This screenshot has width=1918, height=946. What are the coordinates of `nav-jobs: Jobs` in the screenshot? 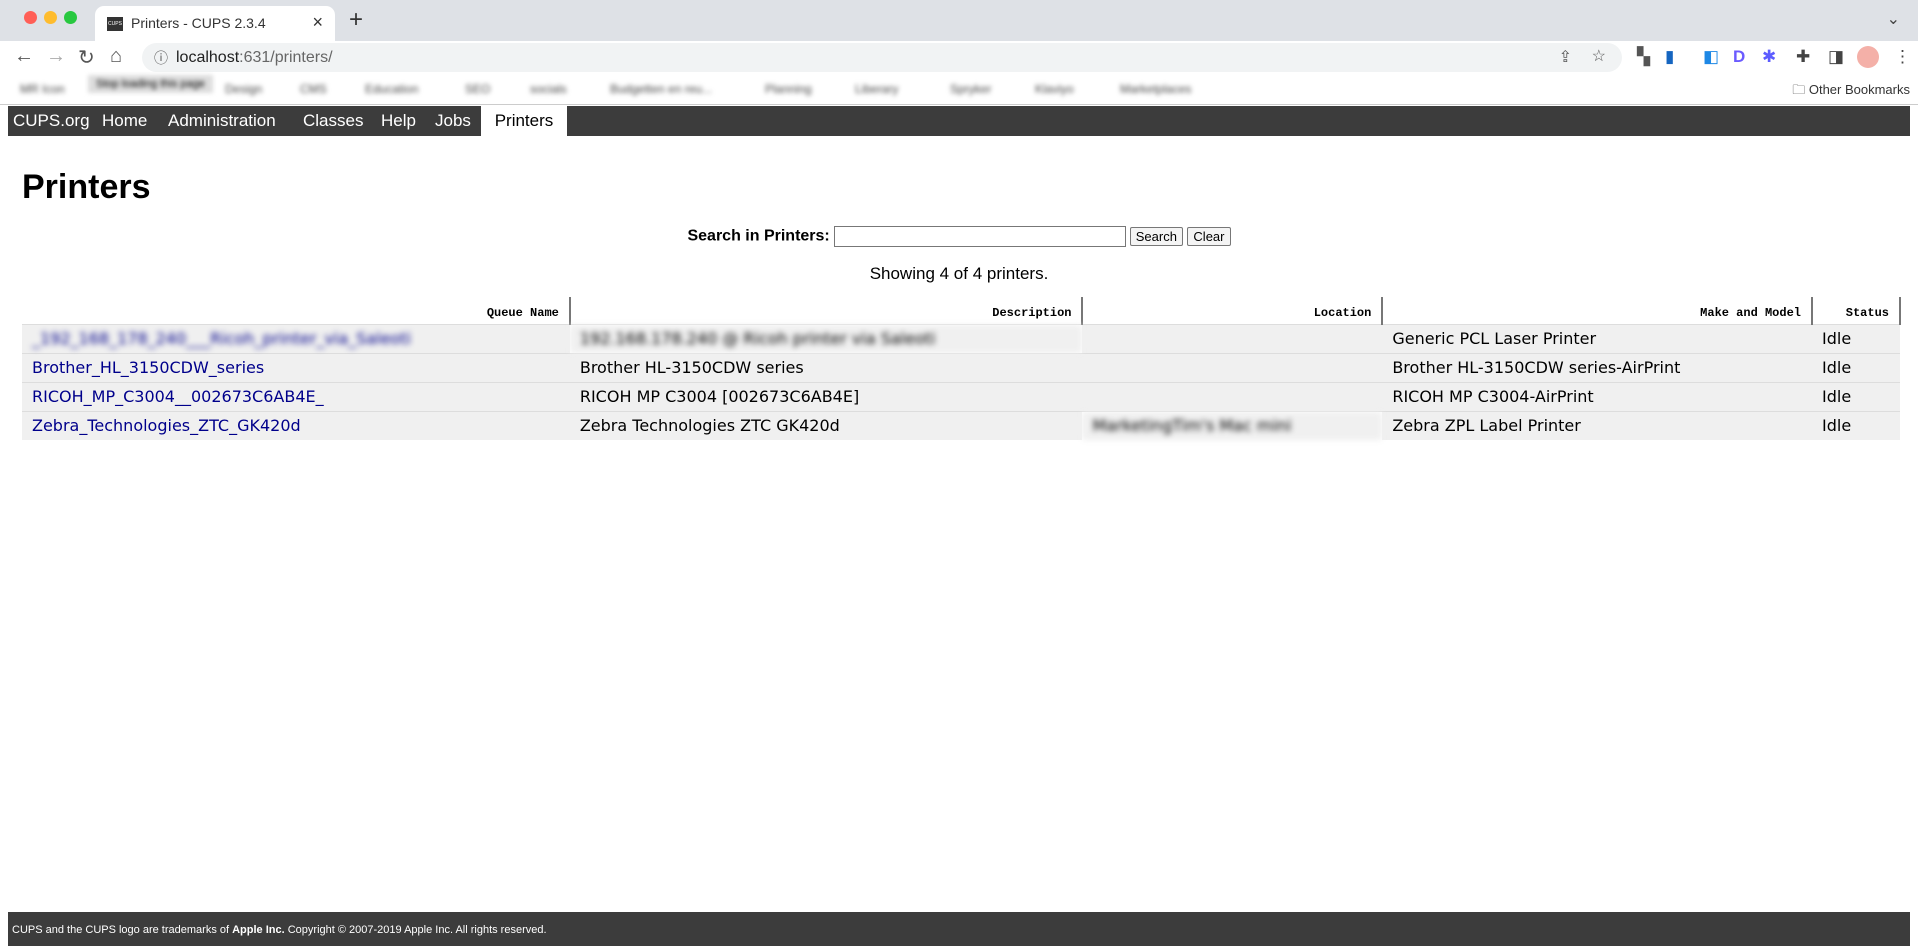 It's located at (453, 121).